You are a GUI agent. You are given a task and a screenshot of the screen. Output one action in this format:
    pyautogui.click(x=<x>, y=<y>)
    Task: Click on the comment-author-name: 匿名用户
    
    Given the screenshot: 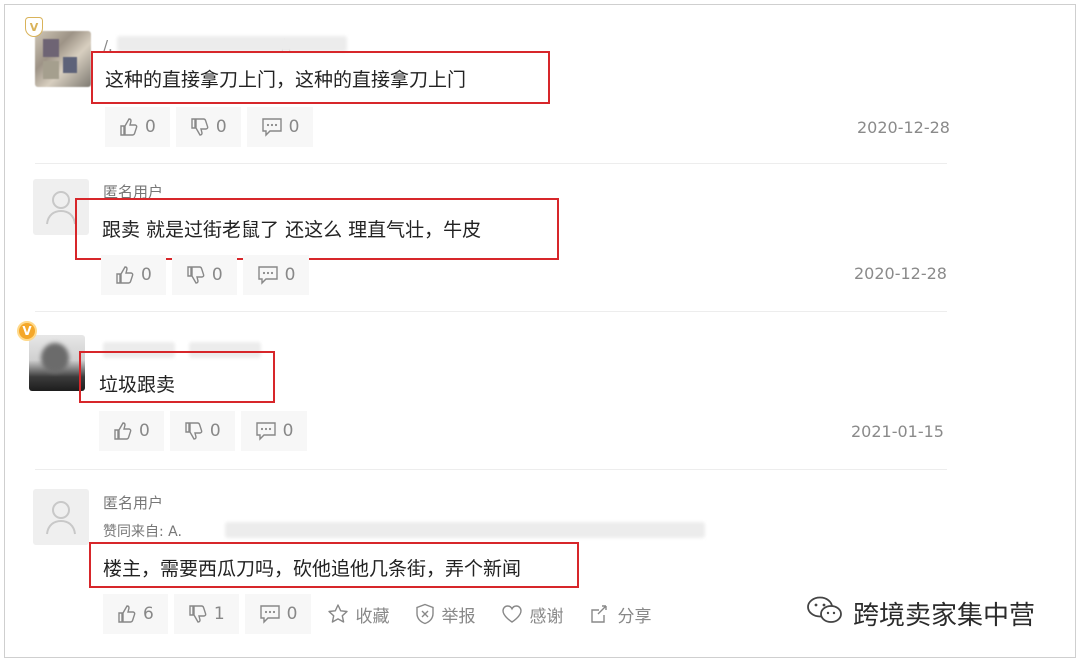 What is the action you would take?
    pyautogui.click(x=133, y=502)
    